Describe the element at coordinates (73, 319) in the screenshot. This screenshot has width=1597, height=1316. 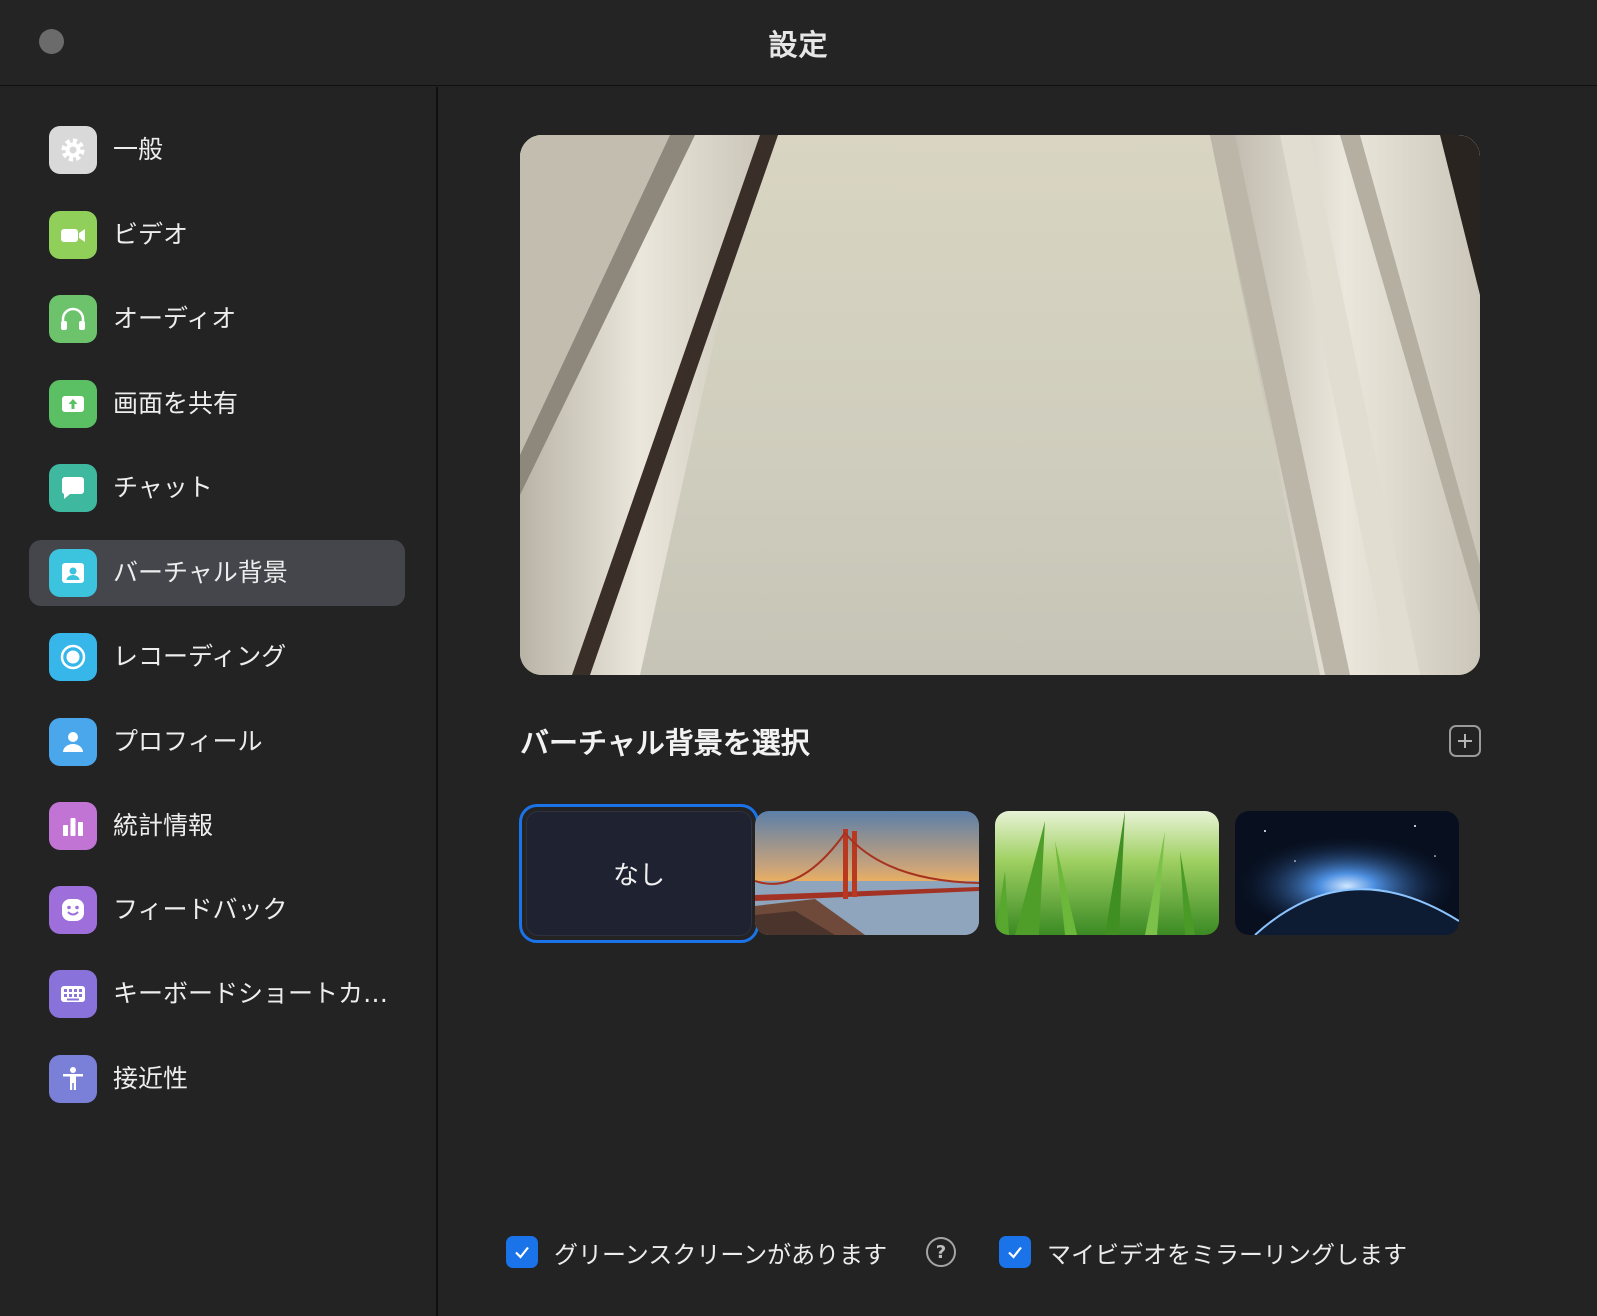
I see `headphones-icon` at that location.